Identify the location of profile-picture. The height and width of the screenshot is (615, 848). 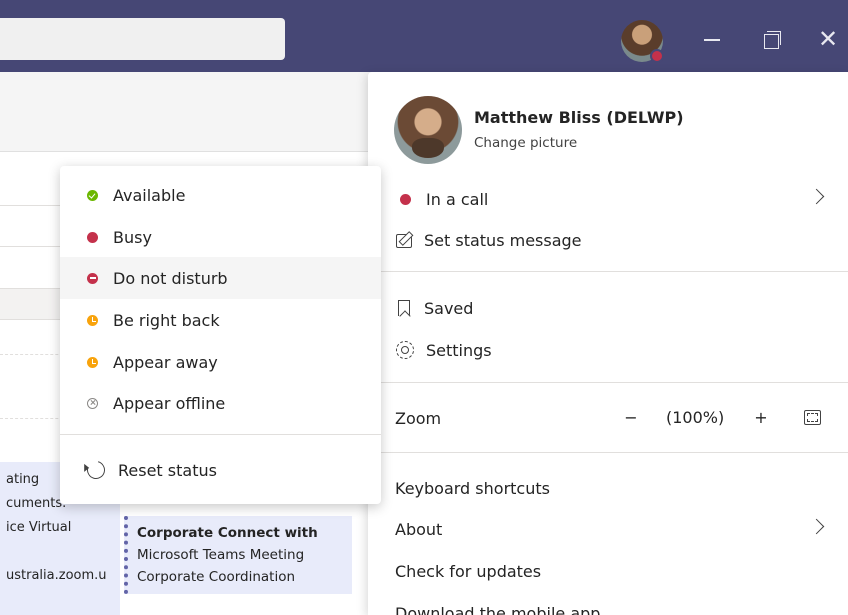
(428, 130).